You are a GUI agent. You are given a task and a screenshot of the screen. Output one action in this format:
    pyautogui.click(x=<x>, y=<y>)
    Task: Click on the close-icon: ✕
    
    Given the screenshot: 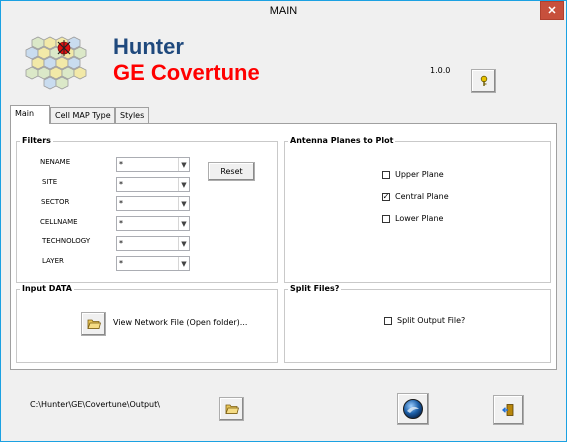 What is the action you would take?
    pyautogui.click(x=552, y=11)
    